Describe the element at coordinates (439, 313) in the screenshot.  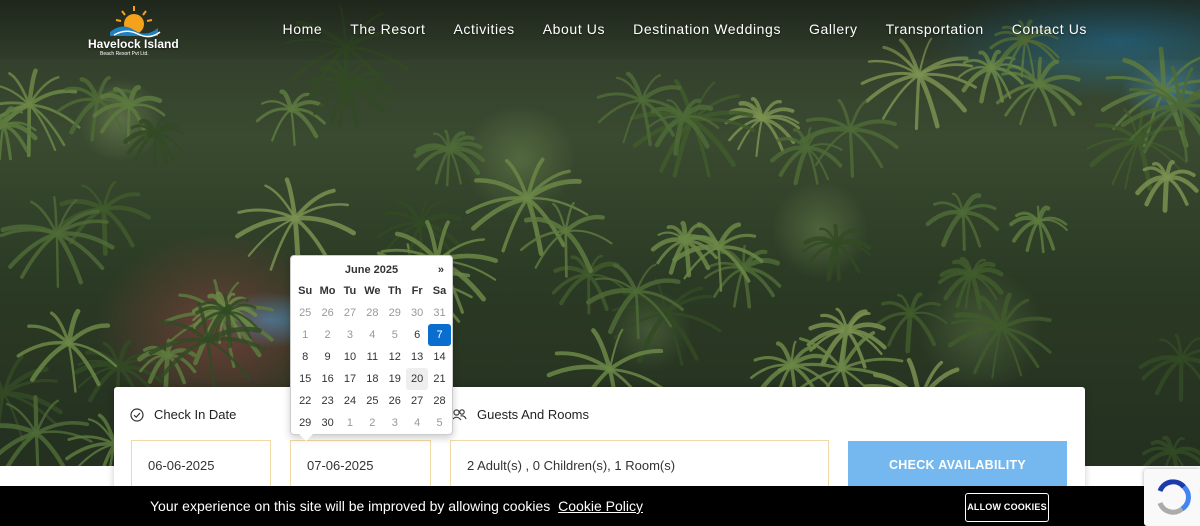
I see `datepicker-day: 31` at that location.